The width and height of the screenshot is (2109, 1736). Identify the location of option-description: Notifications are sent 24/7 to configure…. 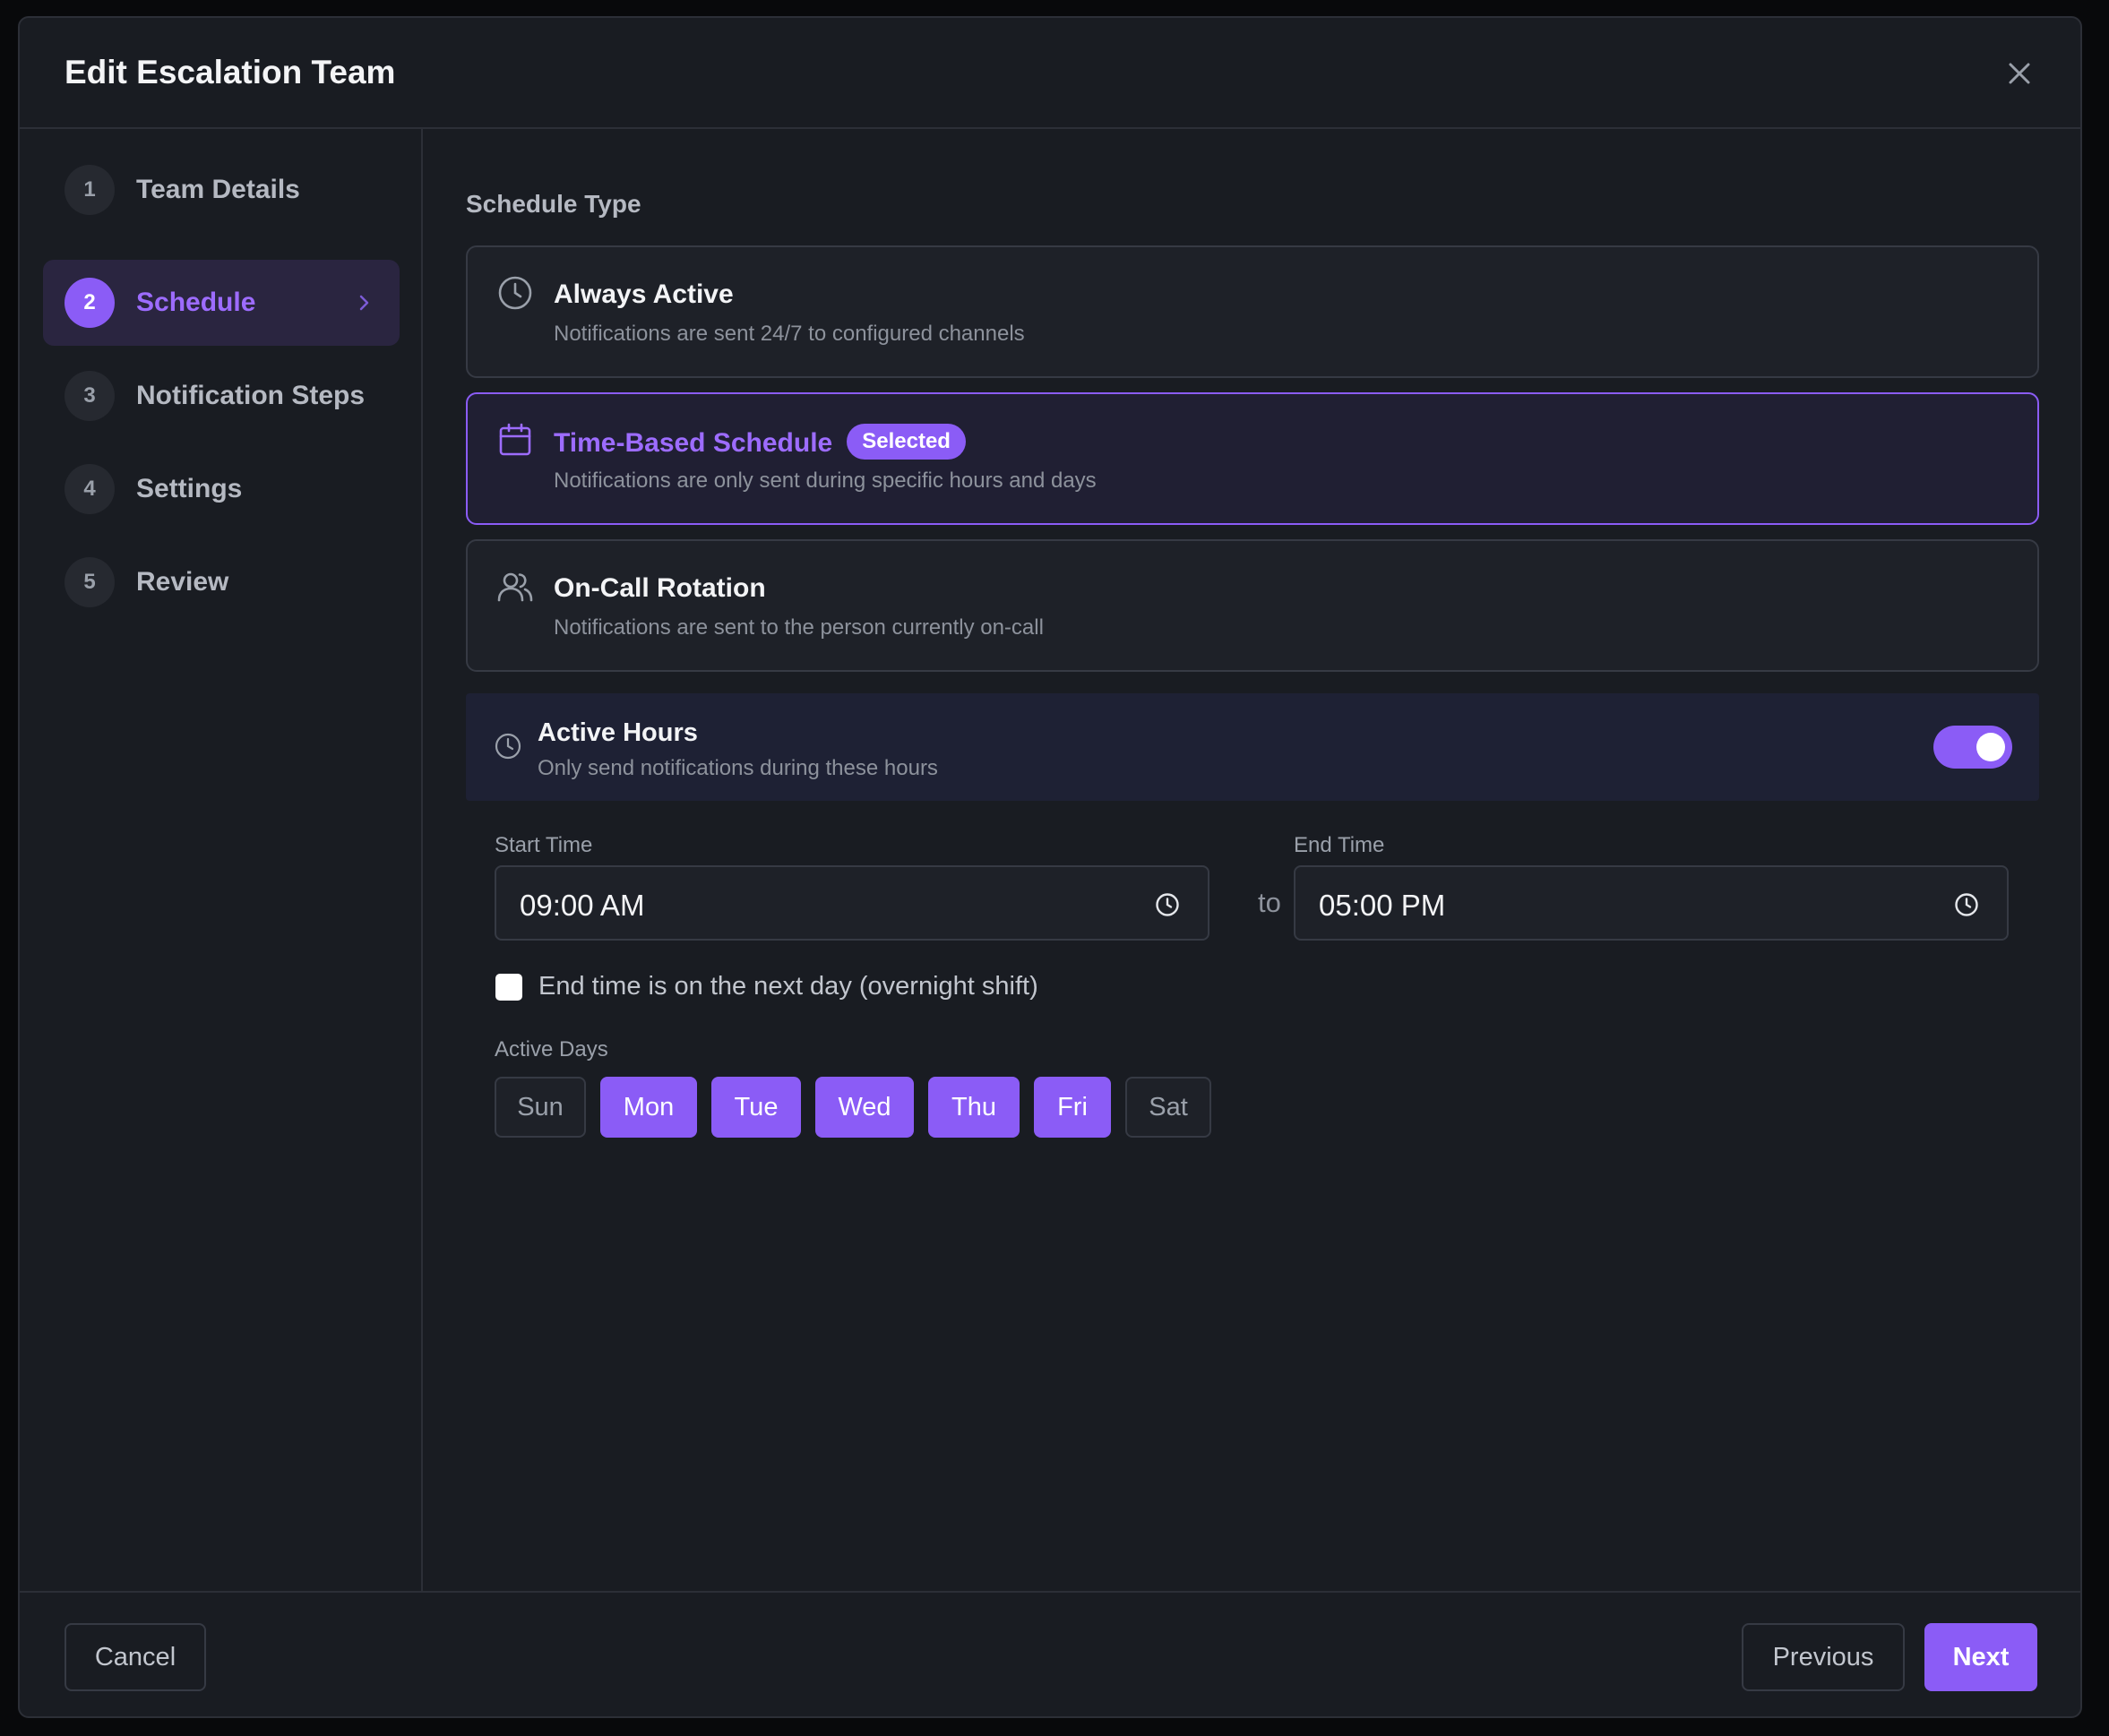
(789, 334).